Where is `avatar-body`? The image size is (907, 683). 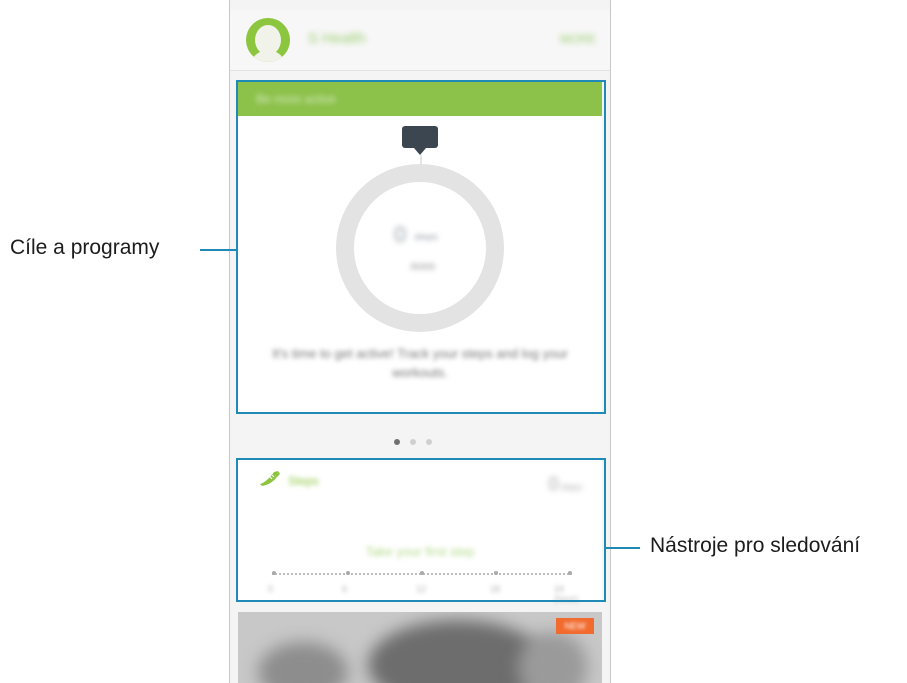
avatar-body is located at coordinates (268, 56).